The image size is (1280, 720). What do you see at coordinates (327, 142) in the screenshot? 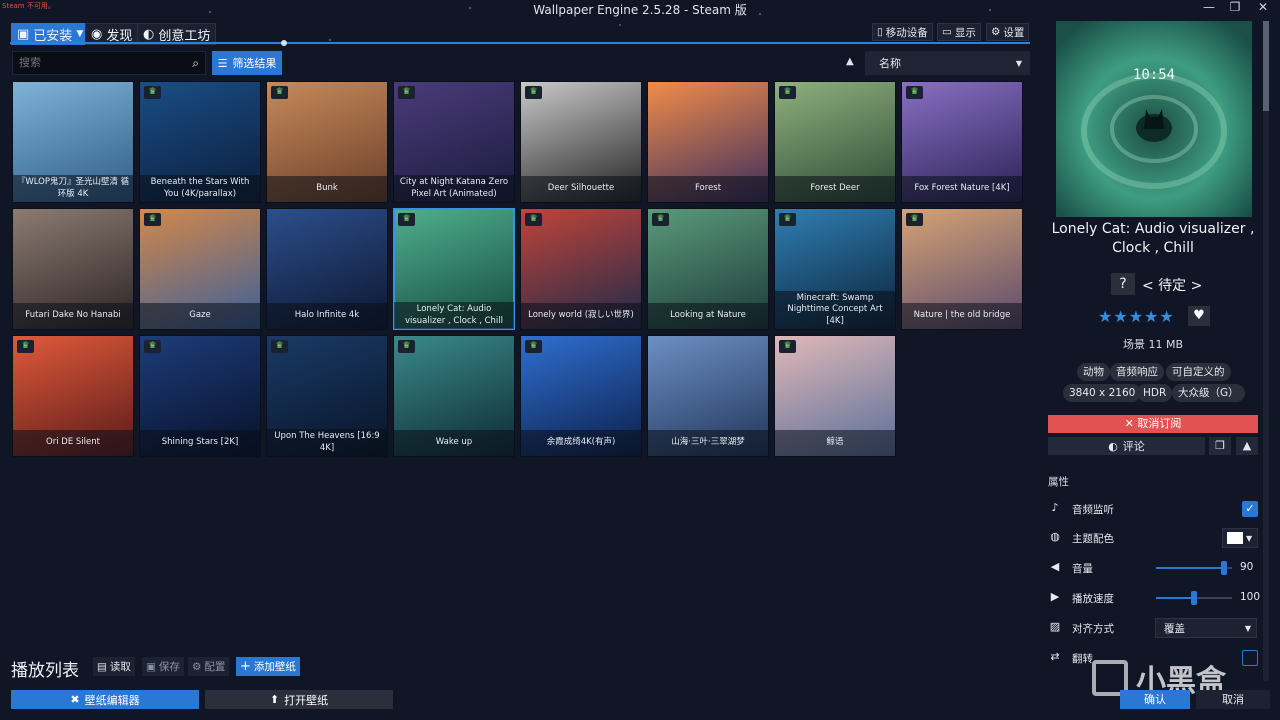
I see `wallpaper-tile: ♛ Bunk` at bounding box center [327, 142].